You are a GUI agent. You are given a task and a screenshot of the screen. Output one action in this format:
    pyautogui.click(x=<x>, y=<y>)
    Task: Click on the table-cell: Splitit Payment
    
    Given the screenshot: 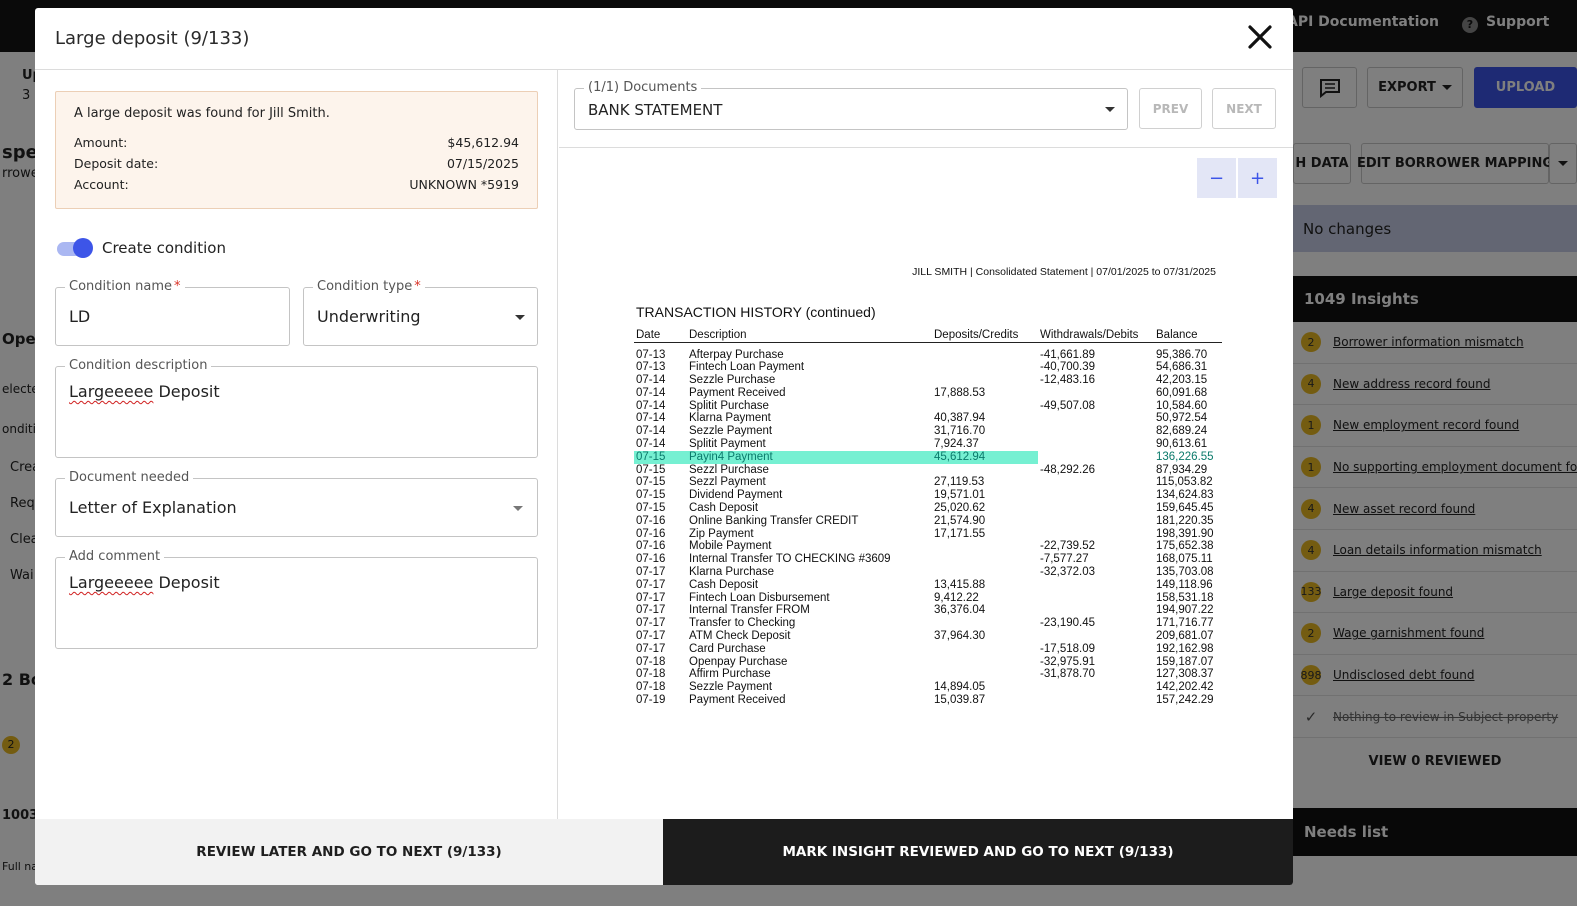 What is the action you would take?
    pyautogui.click(x=727, y=444)
    